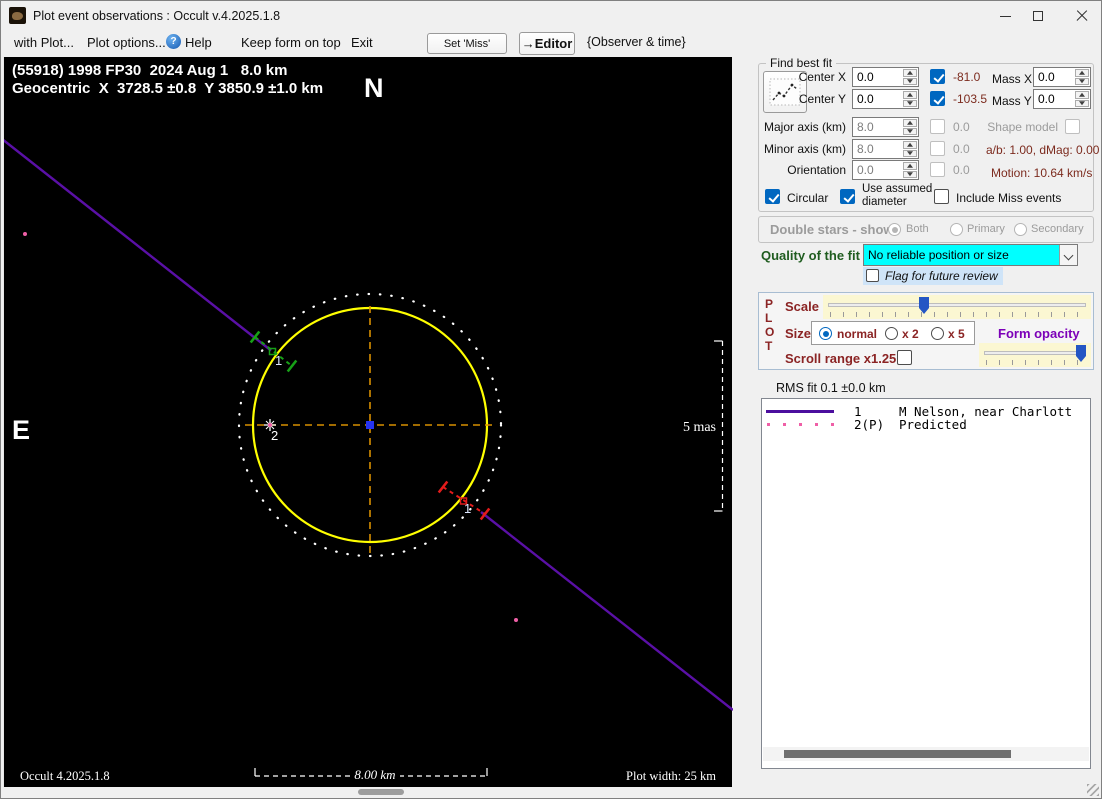 The width and height of the screenshot is (1102, 799). Describe the element at coordinates (800, 424) in the screenshot. I see `predicted-swatch-dots` at that location.